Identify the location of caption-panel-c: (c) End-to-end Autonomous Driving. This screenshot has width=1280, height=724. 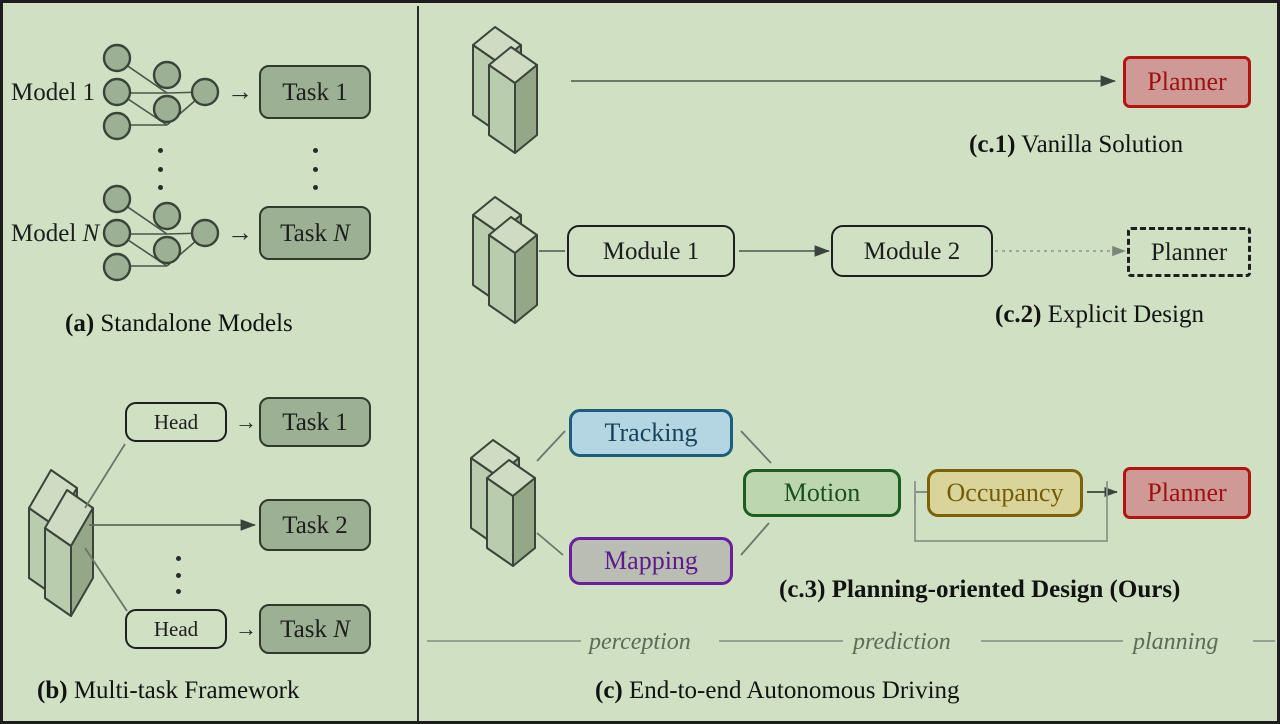
(777, 691).